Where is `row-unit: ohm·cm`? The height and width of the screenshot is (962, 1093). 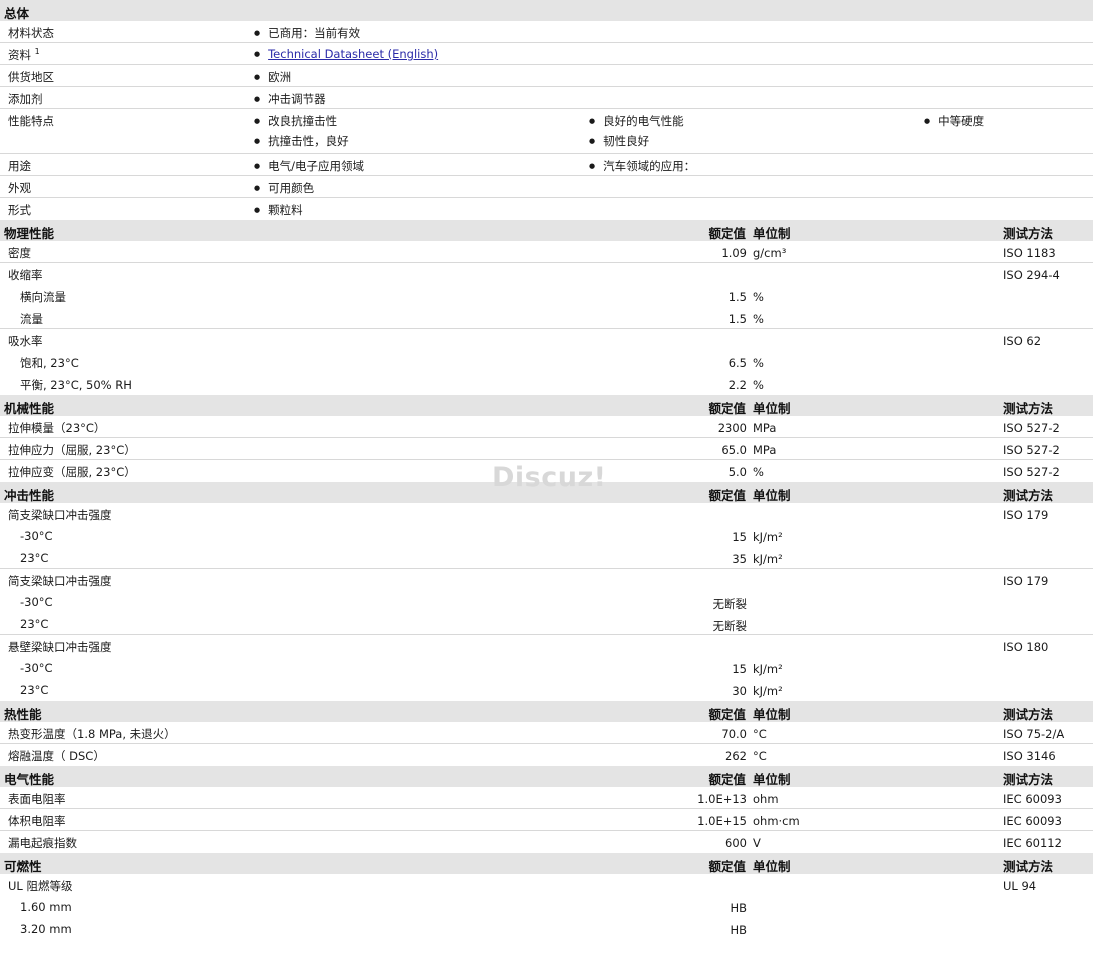
row-unit: ohm·cm is located at coordinates (776, 821).